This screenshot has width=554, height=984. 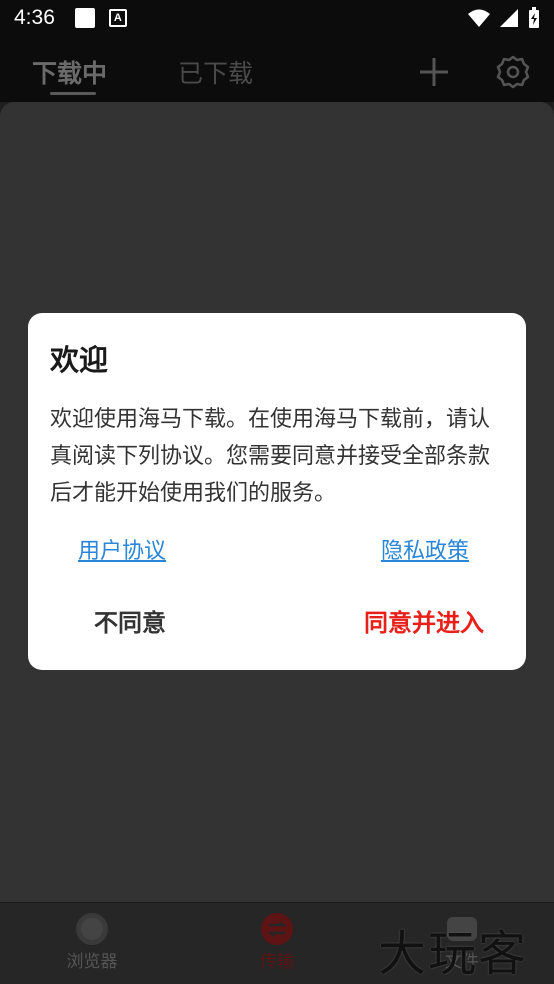 I want to click on agree-and-enter-button: 同意并进入, so click(x=424, y=620).